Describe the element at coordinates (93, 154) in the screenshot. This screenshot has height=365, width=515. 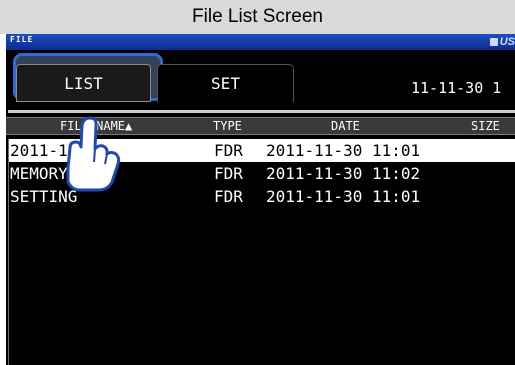
I see `hand-pointer-icon` at that location.